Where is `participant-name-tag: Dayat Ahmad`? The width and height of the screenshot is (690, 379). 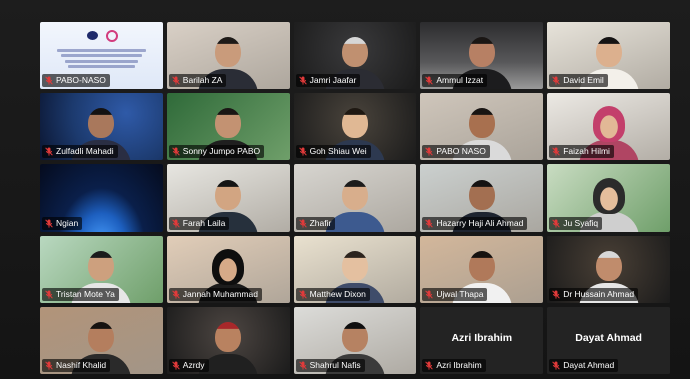 participant-name-tag: Dayat Ahmad is located at coordinates (584, 365).